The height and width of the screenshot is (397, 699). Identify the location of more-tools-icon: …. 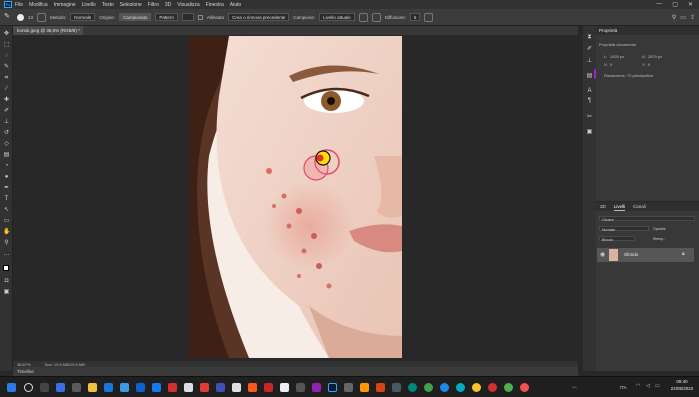
(6, 254).